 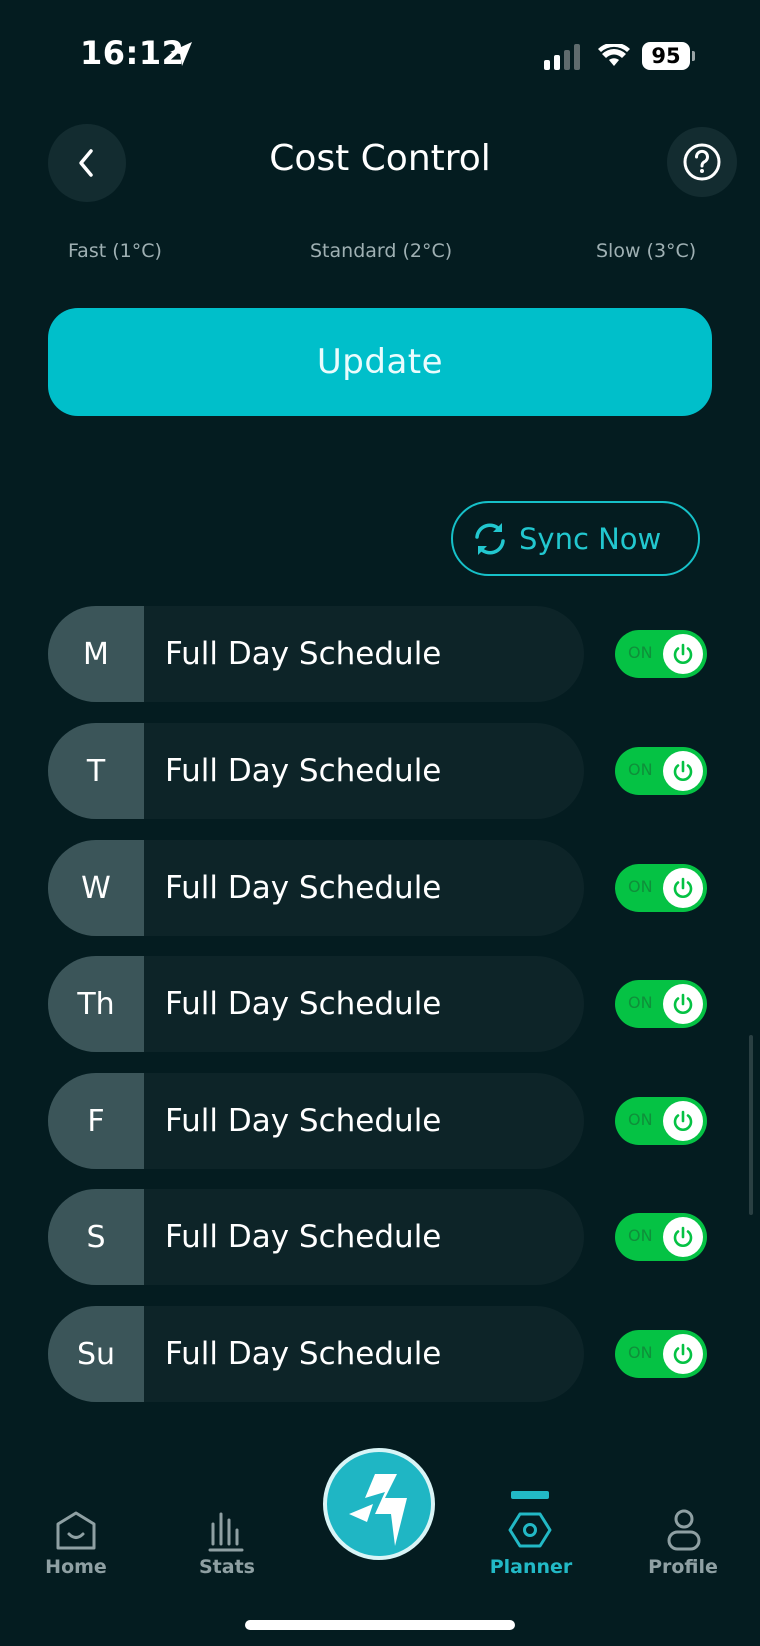 I want to click on day-badge: F, so click(x=96, y=1121).